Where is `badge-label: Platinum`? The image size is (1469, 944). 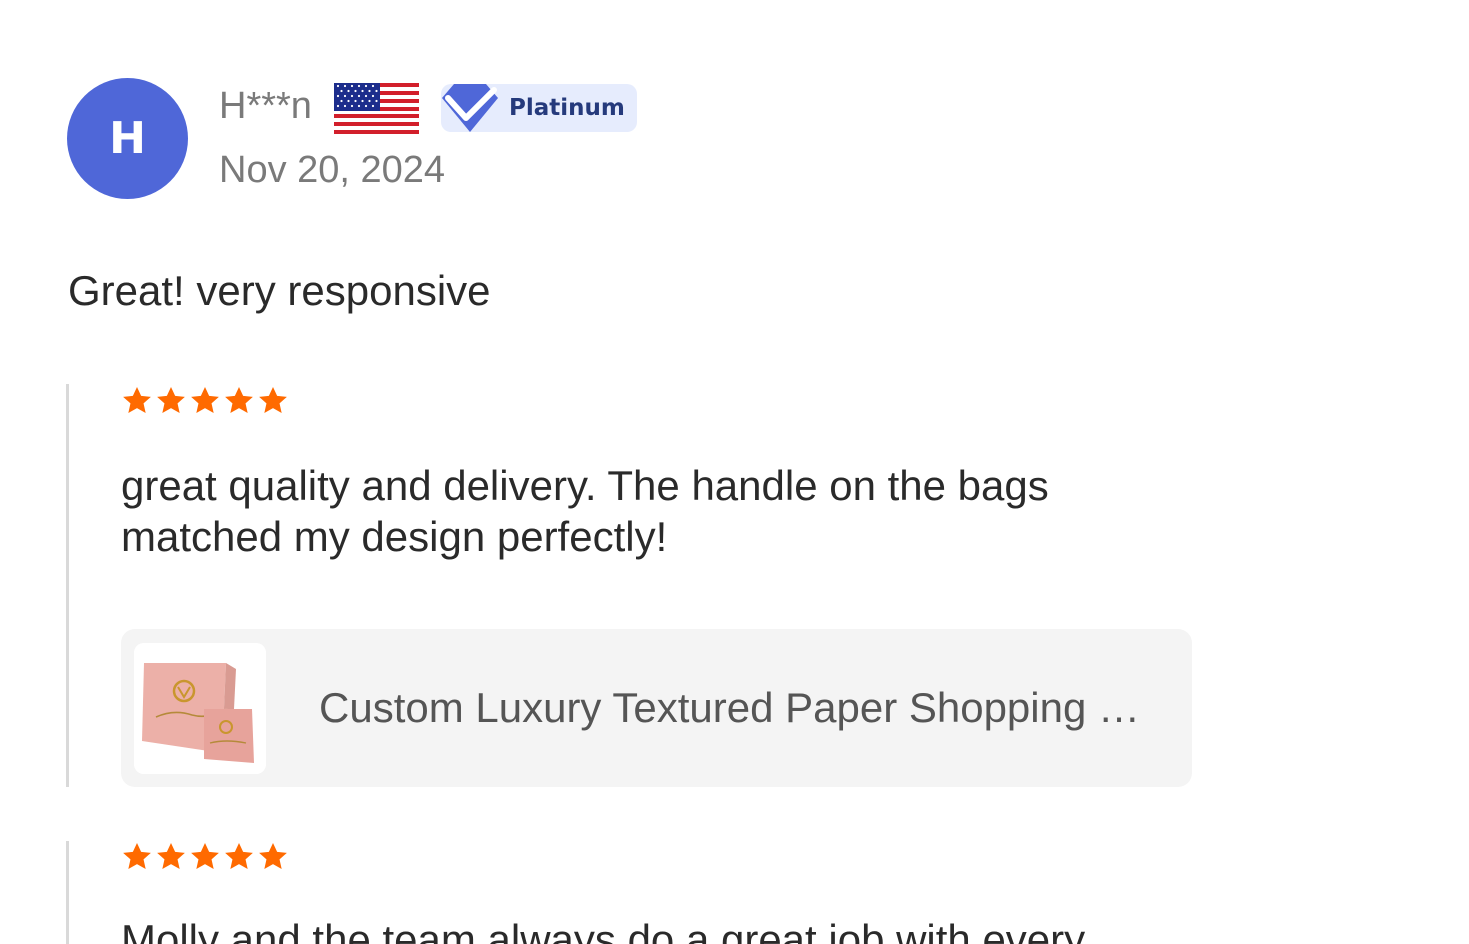 badge-label: Platinum is located at coordinates (567, 108).